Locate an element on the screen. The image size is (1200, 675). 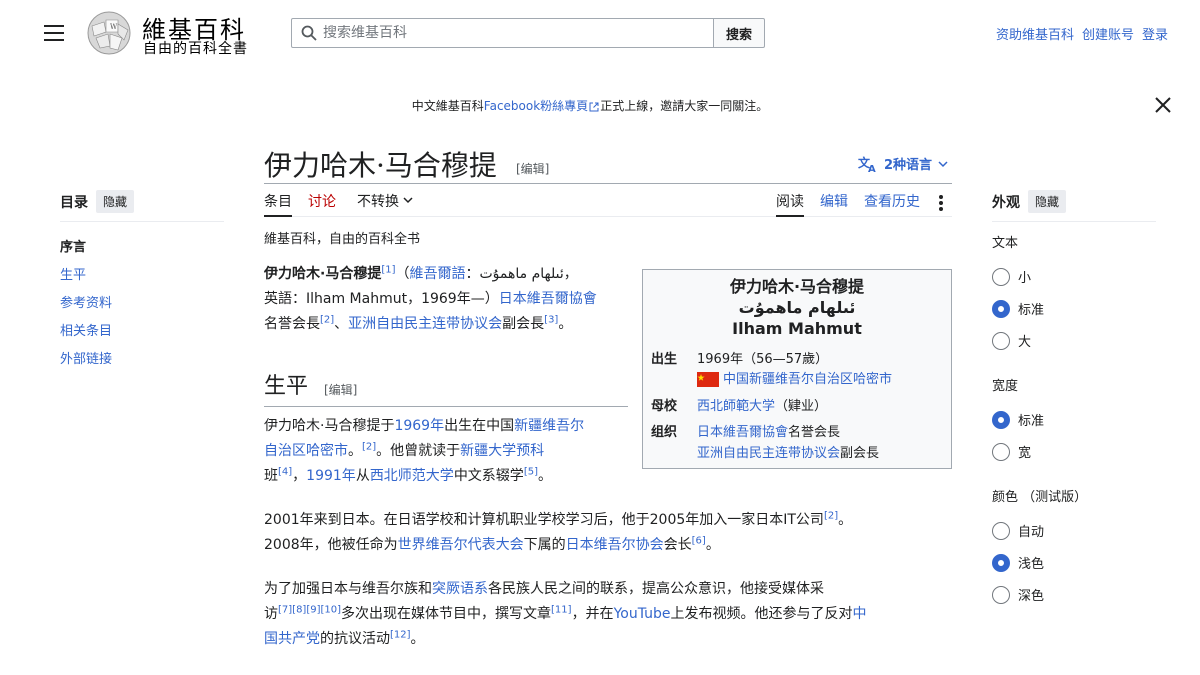
tab-history: 查看历史 is located at coordinates (892, 204).